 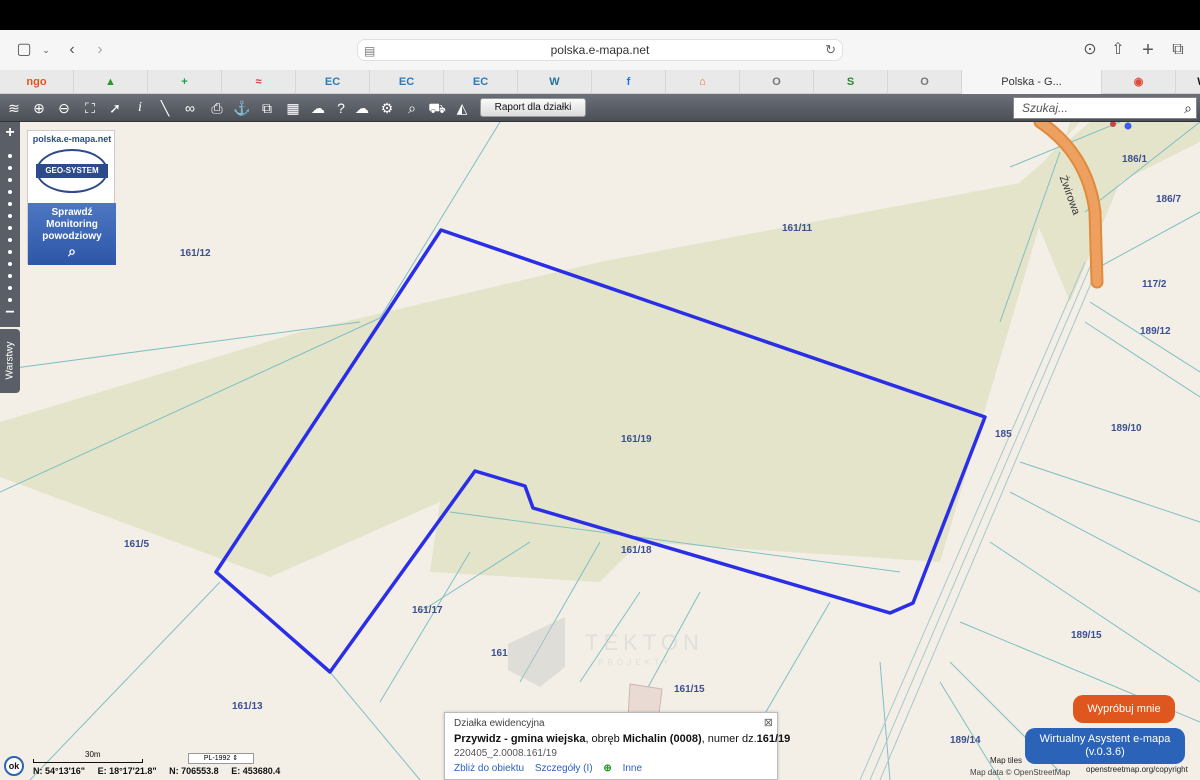 I want to click on address-bar: ▤ polska.e-mapa.net ↻, so click(x=600, y=50).